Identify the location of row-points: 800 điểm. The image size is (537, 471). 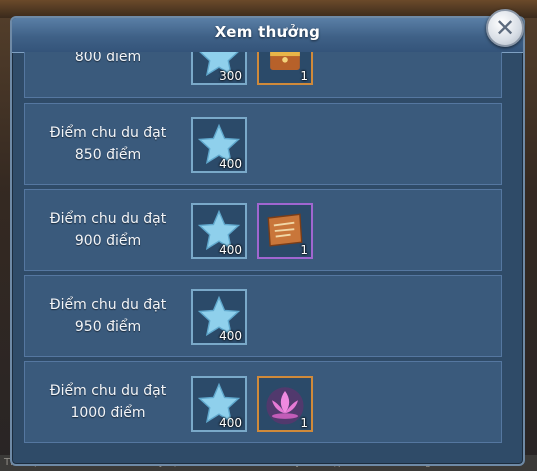
(108, 58).